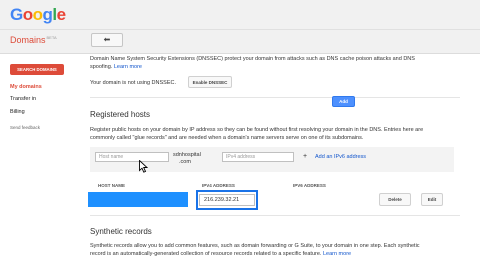 Image resolution: width=480 pixels, height=270 pixels. What do you see at coordinates (218, 185) in the screenshot?
I see `column-header-ipv4: IPV4 ADDRESS` at bounding box center [218, 185].